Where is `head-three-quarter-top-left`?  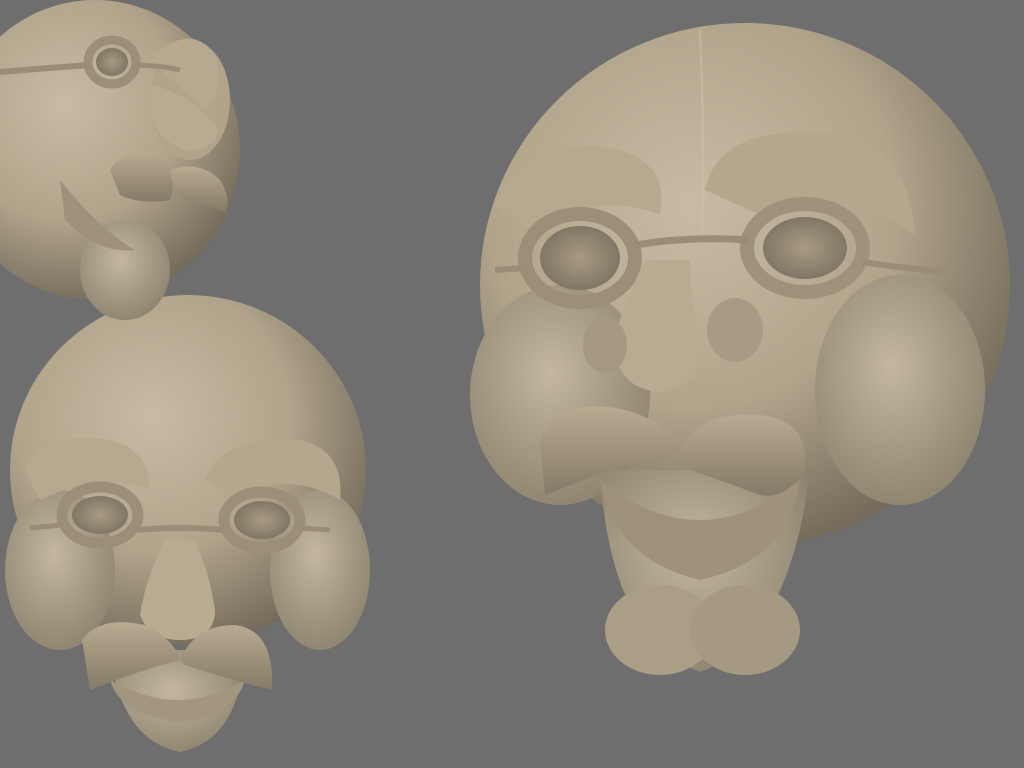
head-three-quarter-top-left is located at coordinates (120, 160).